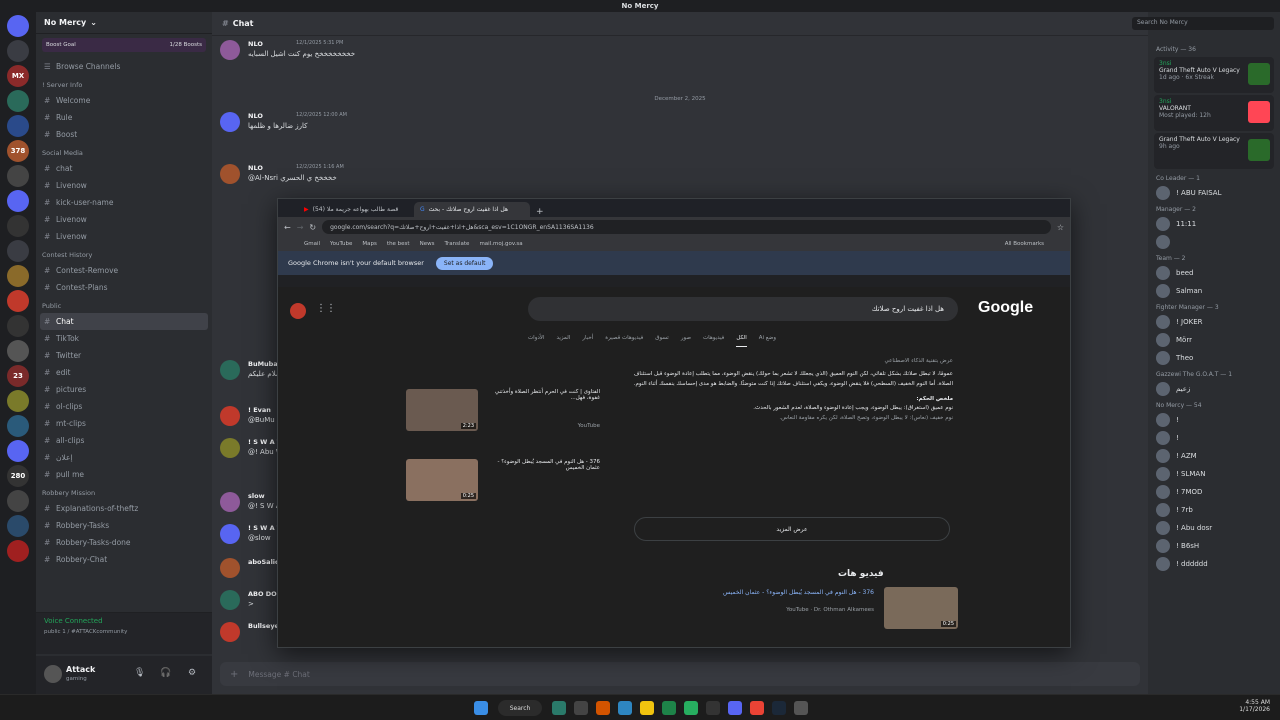  I want to click on edge-icon, so click(559, 708).